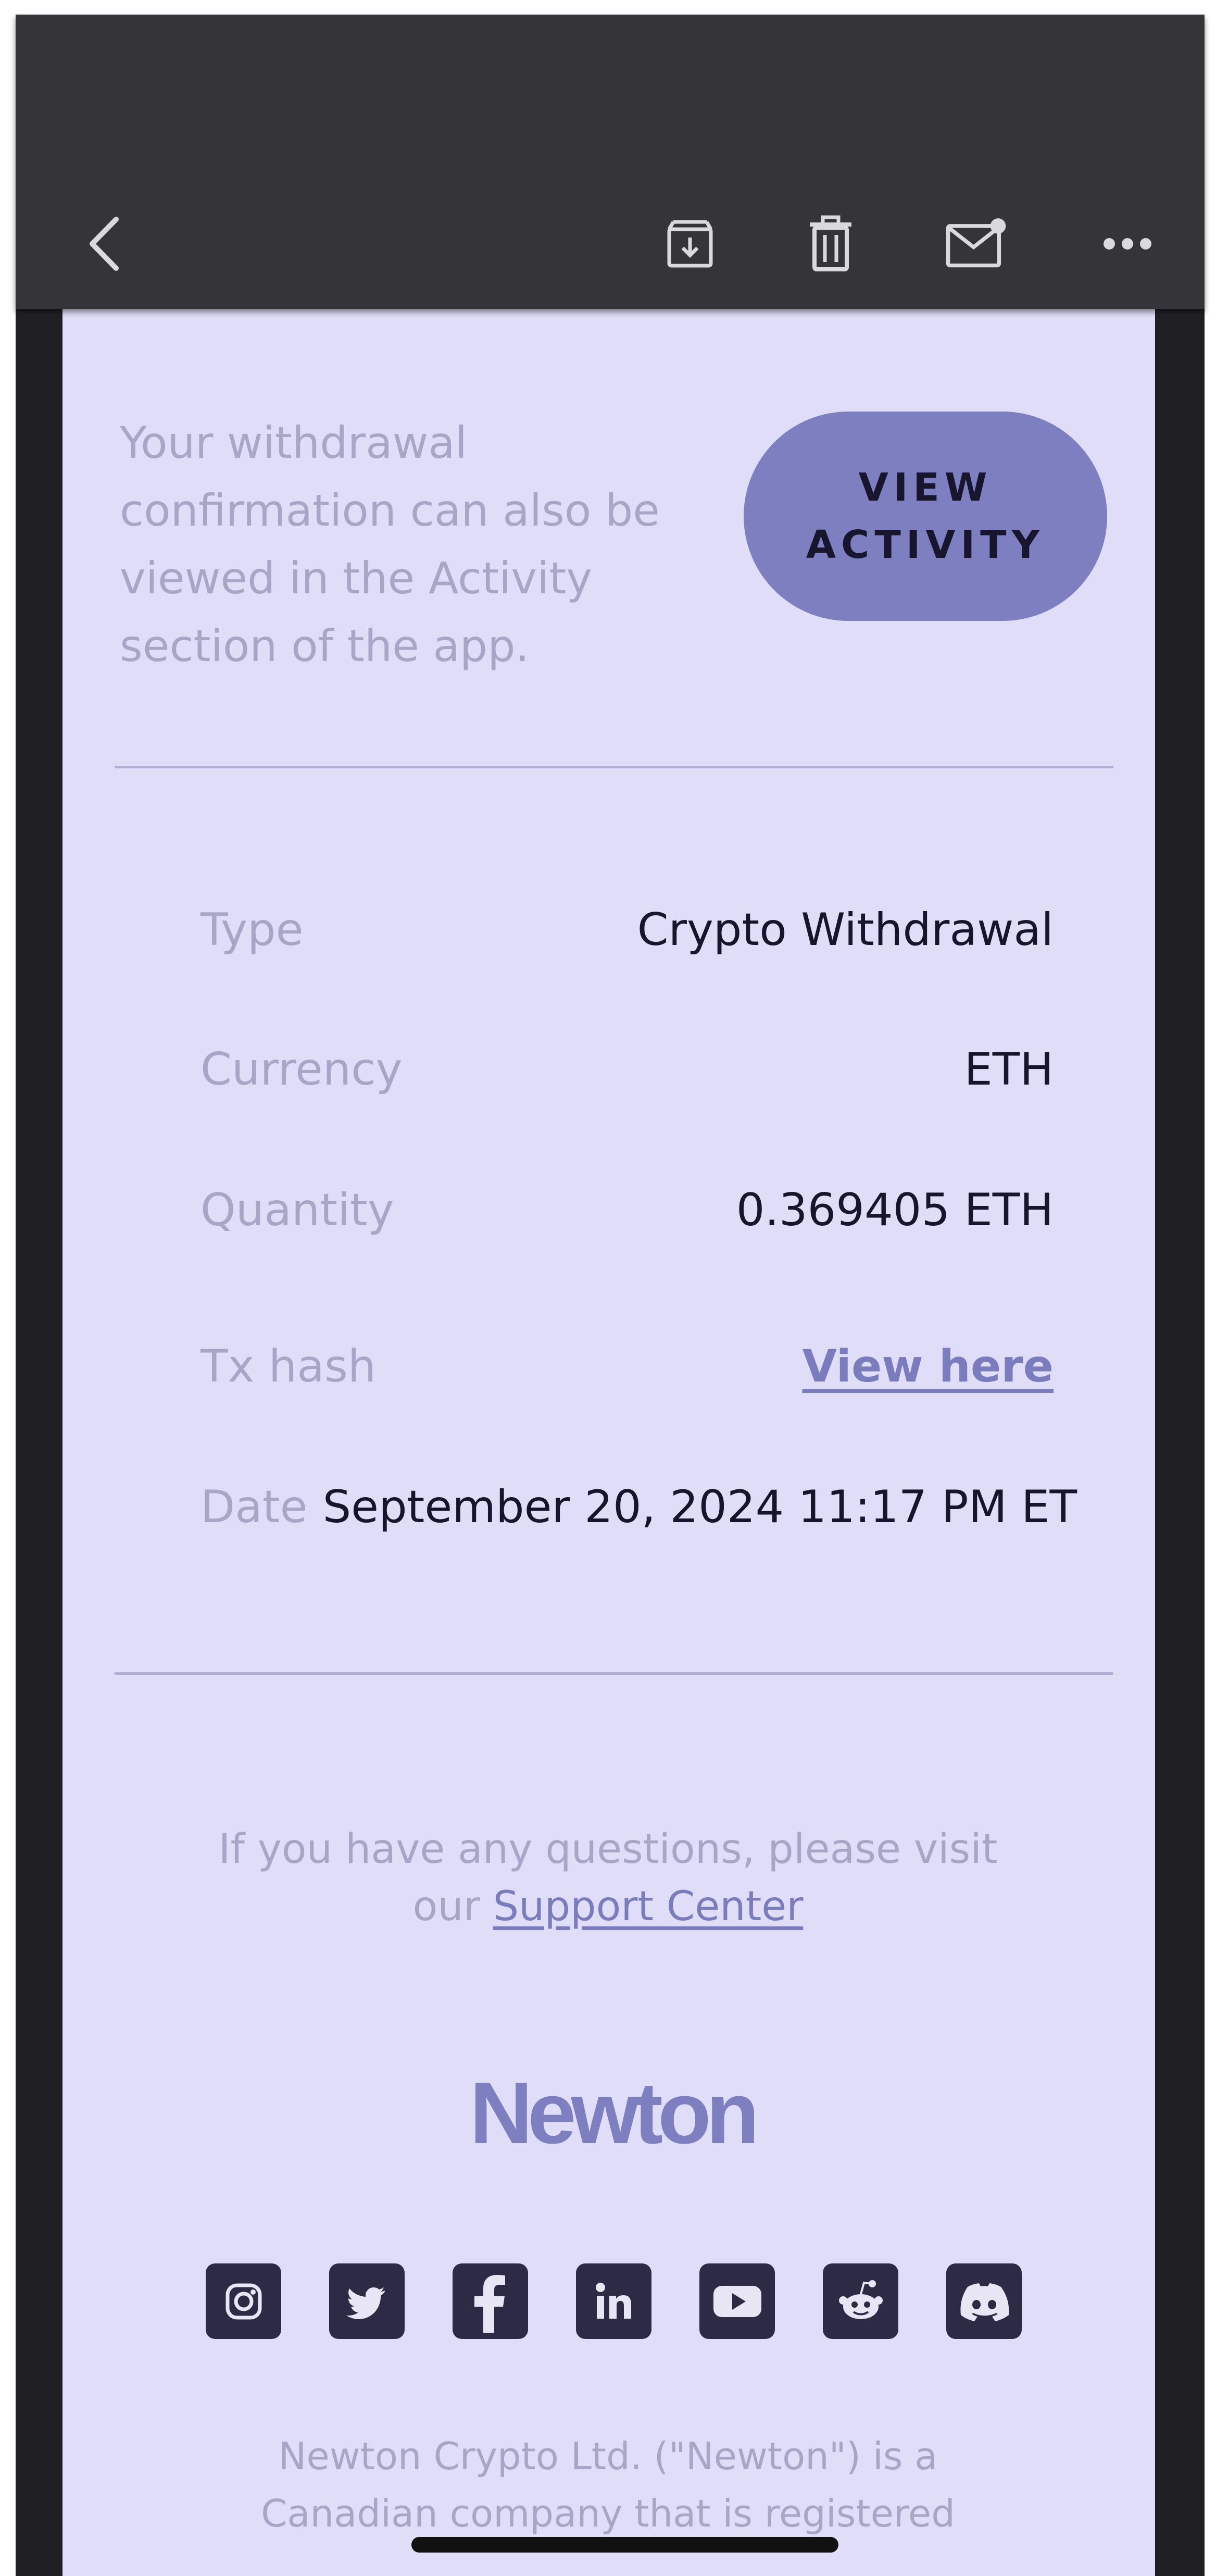 This screenshot has width=1216, height=2576. What do you see at coordinates (977, 244) in the screenshot?
I see `mark-unread-icon` at bounding box center [977, 244].